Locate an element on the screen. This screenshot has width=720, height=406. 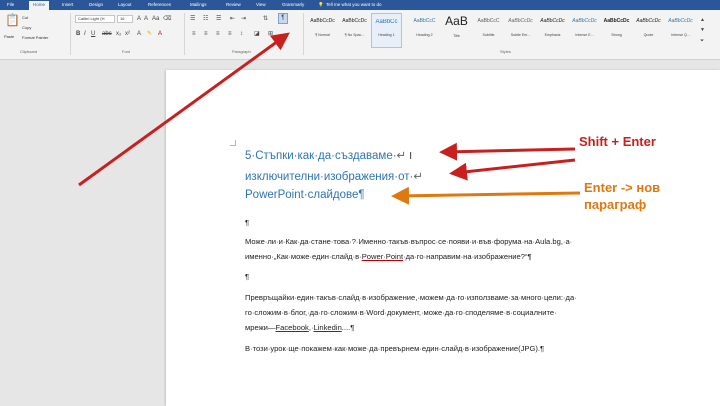
arrow-to-paragraph-mark is located at coordinates (486, 195).